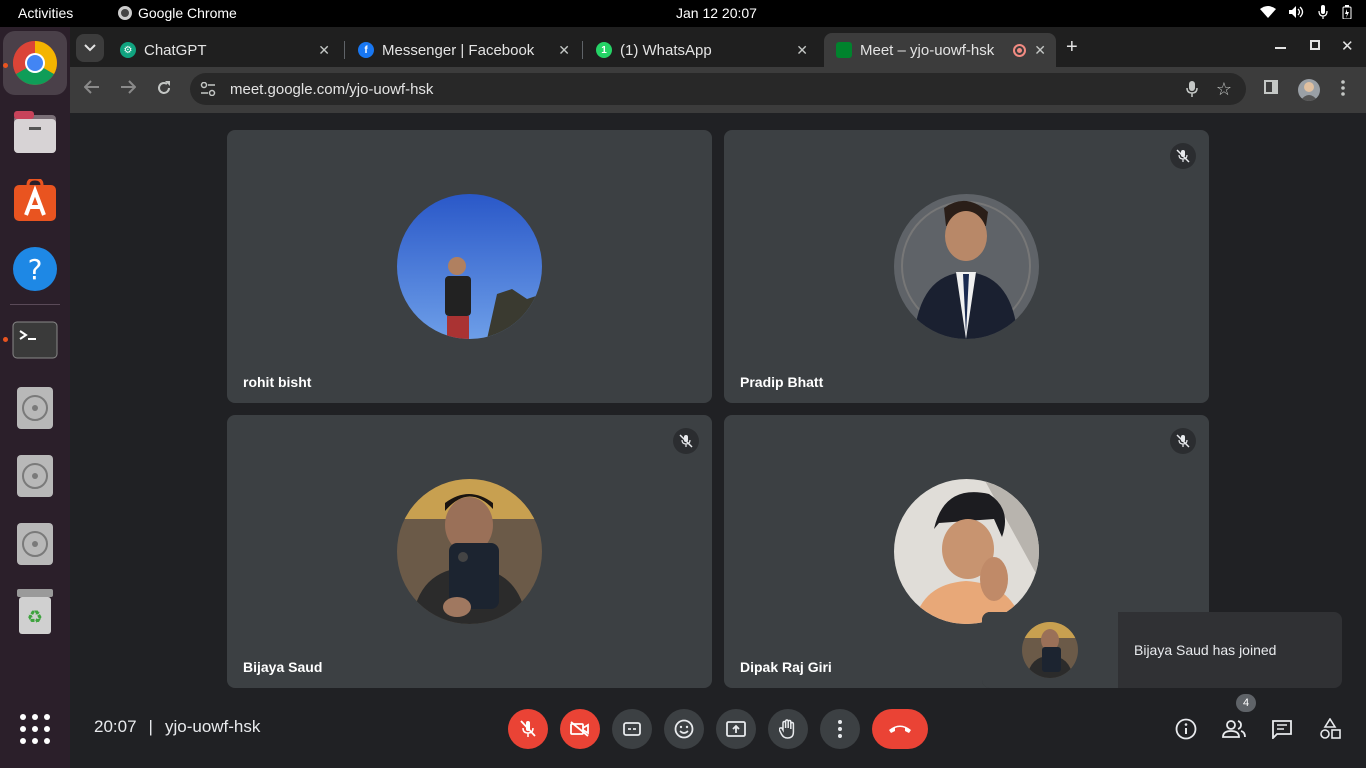 Image resolution: width=1366 pixels, height=768 pixels. Describe the element at coordinates (1282, 729) in the screenshot. I see `chat-button` at that location.